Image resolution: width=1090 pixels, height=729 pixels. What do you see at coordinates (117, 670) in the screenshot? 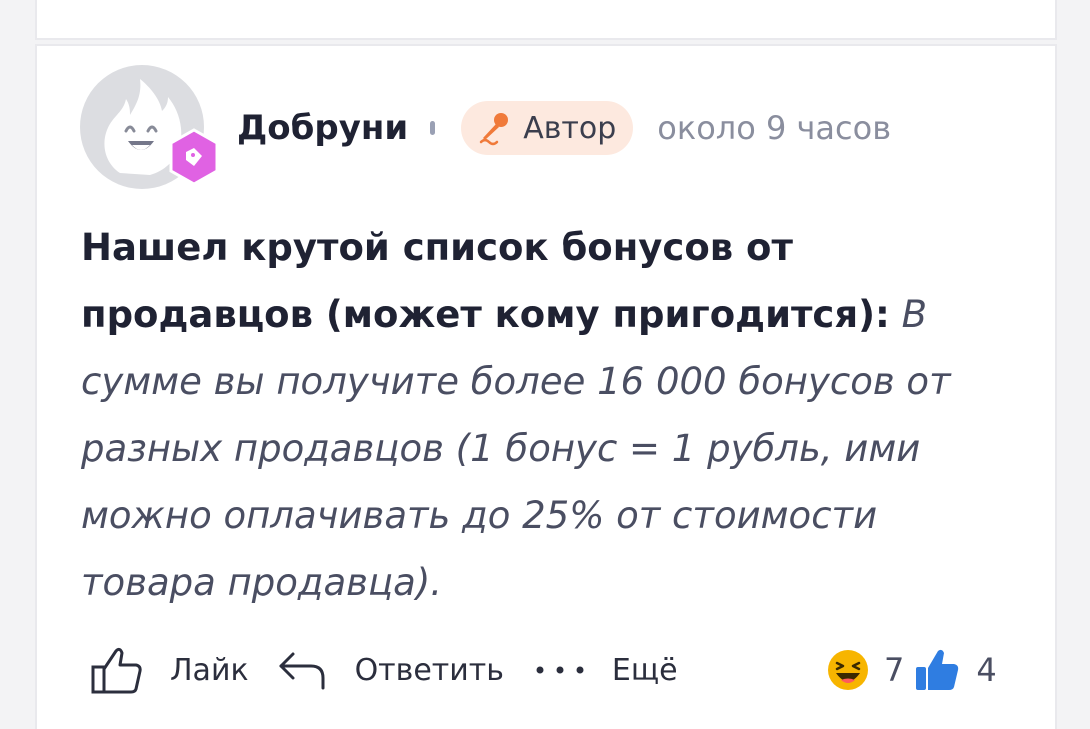
I see `thumb-up-outline-icon` at bounding box center [117, 670].